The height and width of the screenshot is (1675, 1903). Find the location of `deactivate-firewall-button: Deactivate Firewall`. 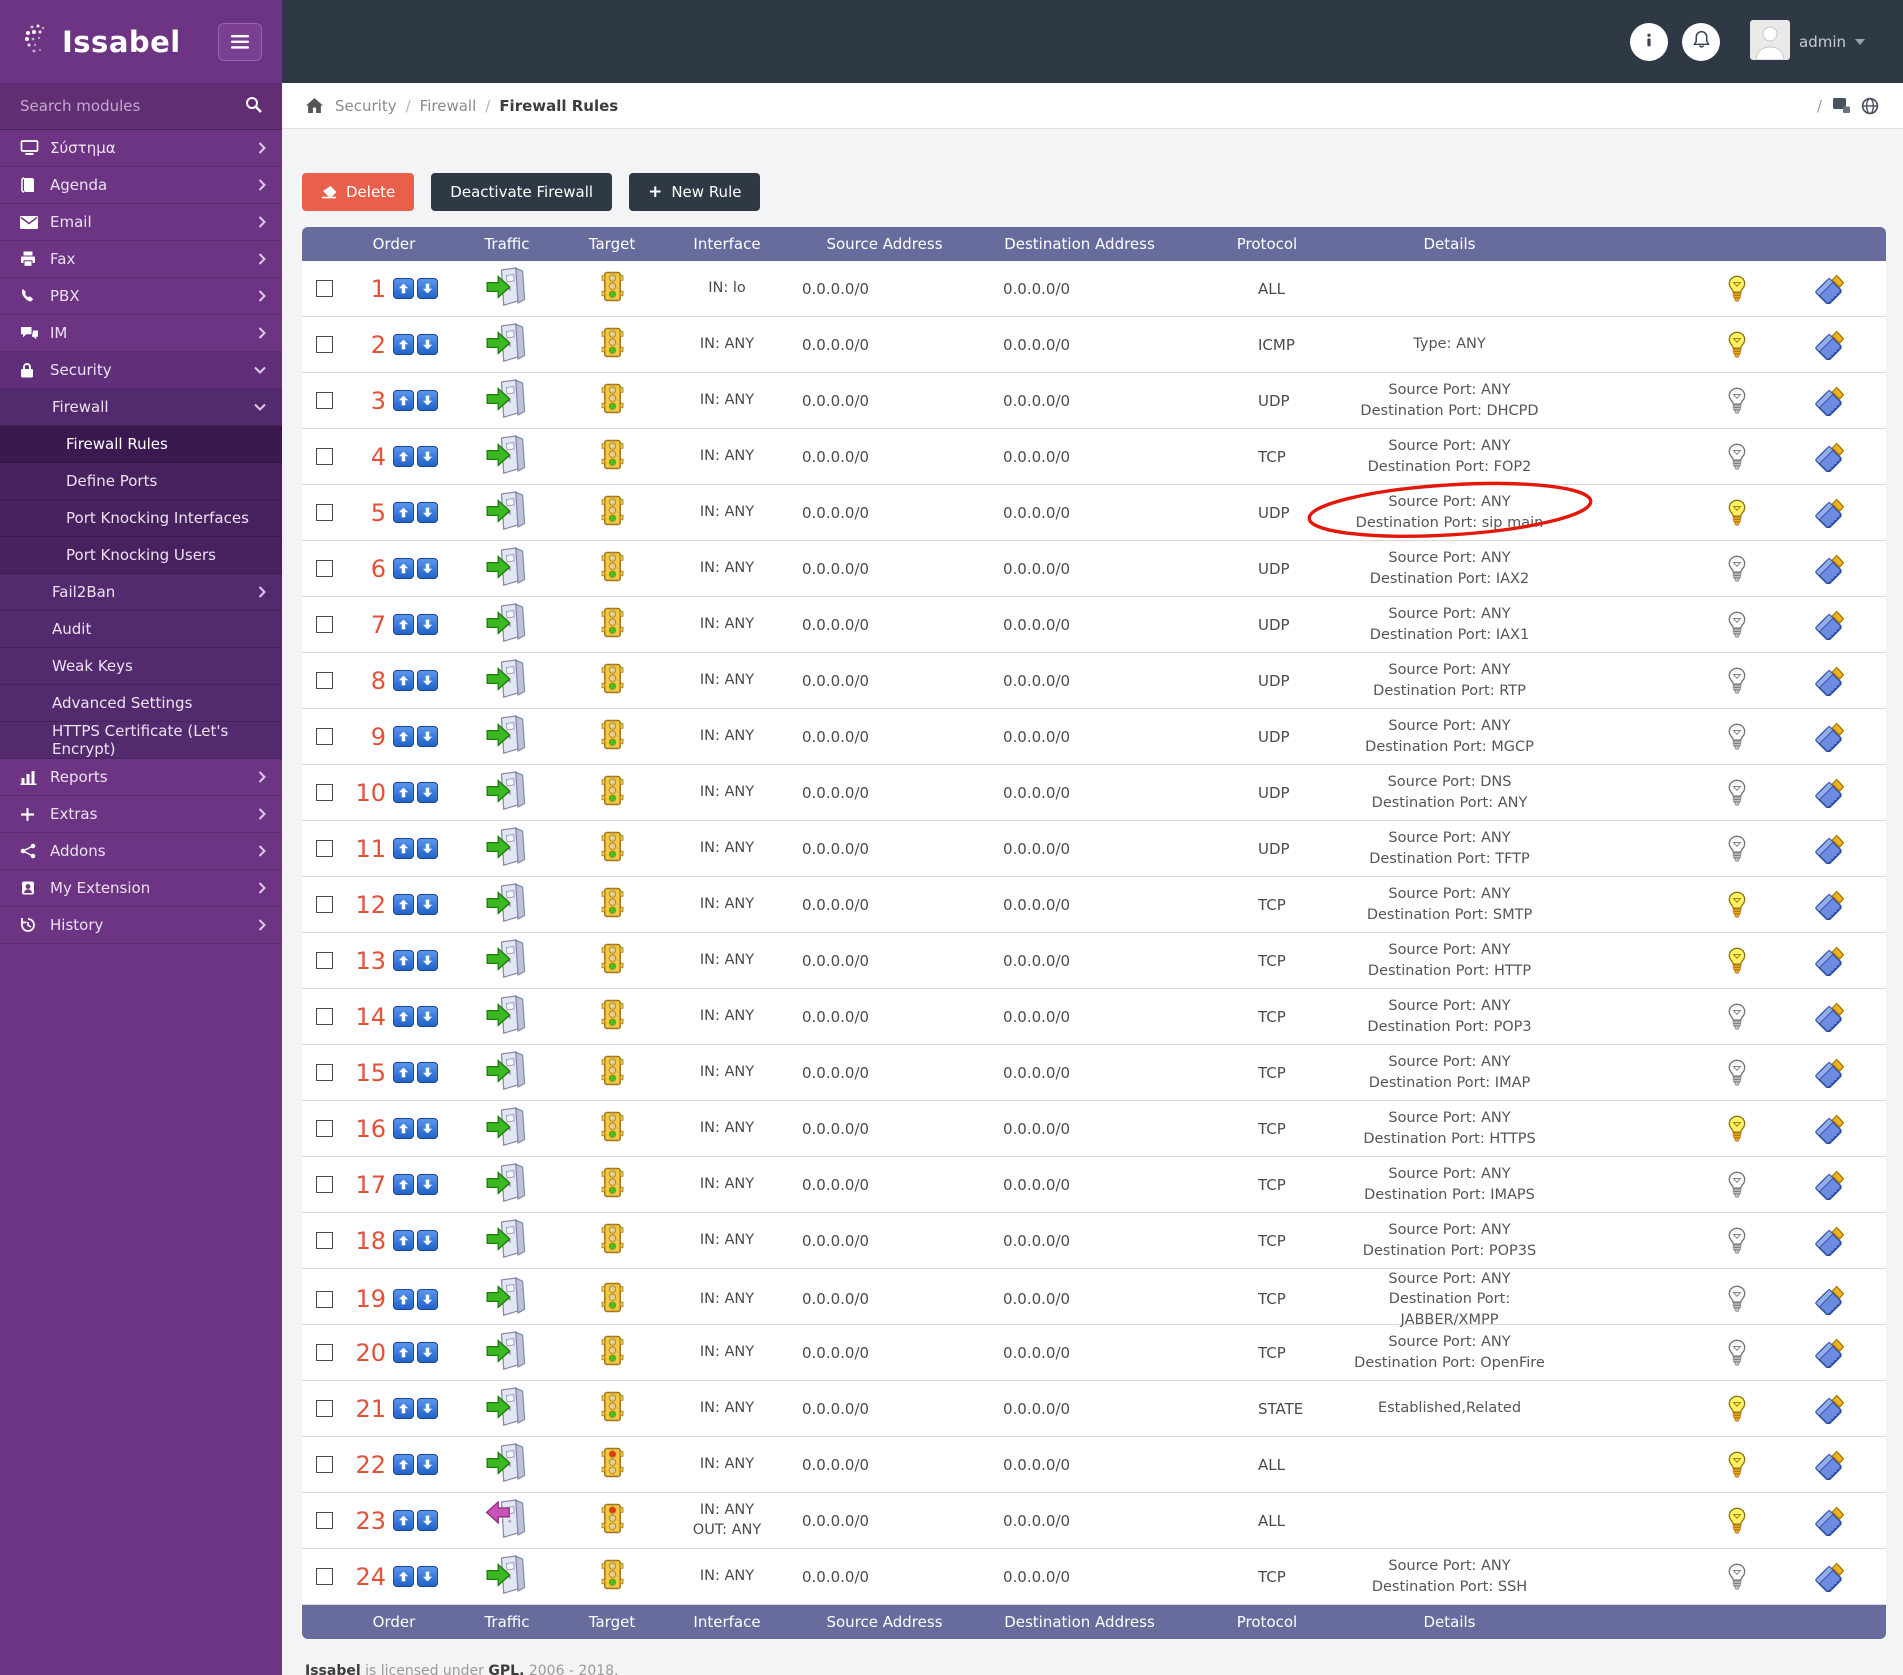

deactivate-firewall-button: Deactivate Firewall is located at coordinates (522, 192).